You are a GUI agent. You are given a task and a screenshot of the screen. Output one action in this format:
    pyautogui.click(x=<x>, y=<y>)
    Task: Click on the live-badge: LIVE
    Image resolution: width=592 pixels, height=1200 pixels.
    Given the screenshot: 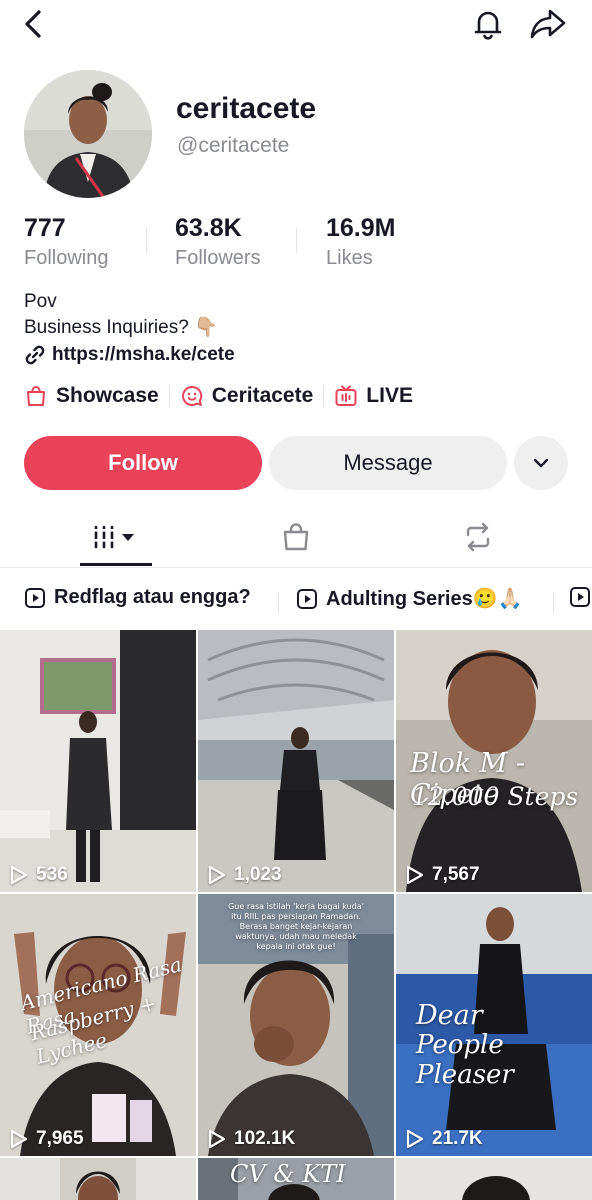 What is the action you would take?
    pyautogui.click(x=373, y=396)
    